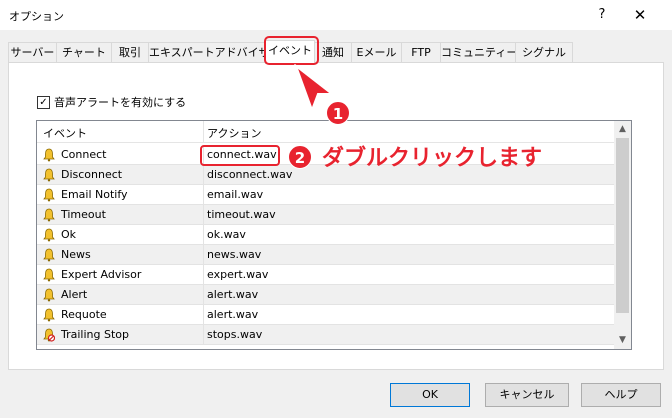  Describe the element at coordinates (84, 314) in the screenshot. I see `event-name: Requote` at that location.